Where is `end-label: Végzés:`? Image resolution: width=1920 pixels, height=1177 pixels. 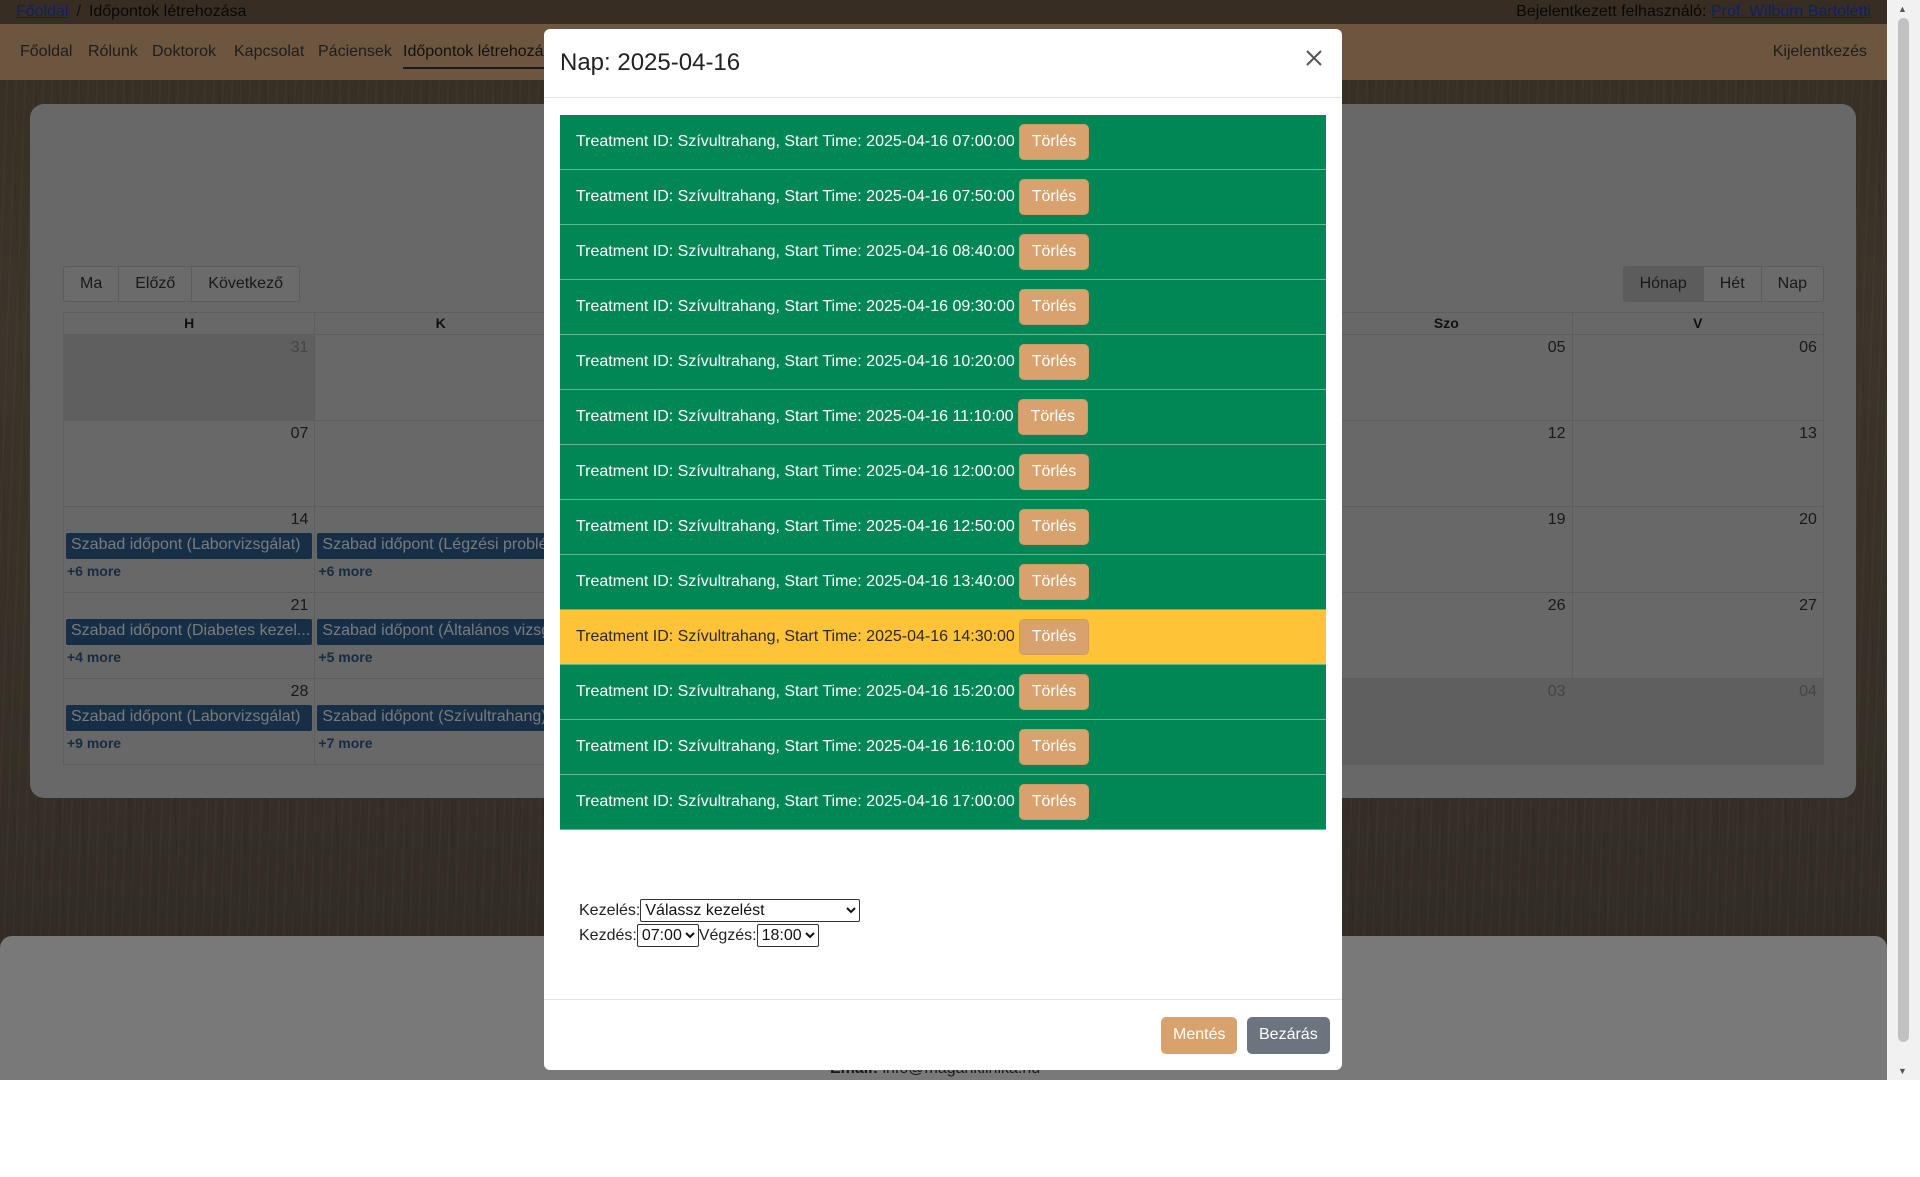 end-label: Végzés: is located at coordinates (727, 935).